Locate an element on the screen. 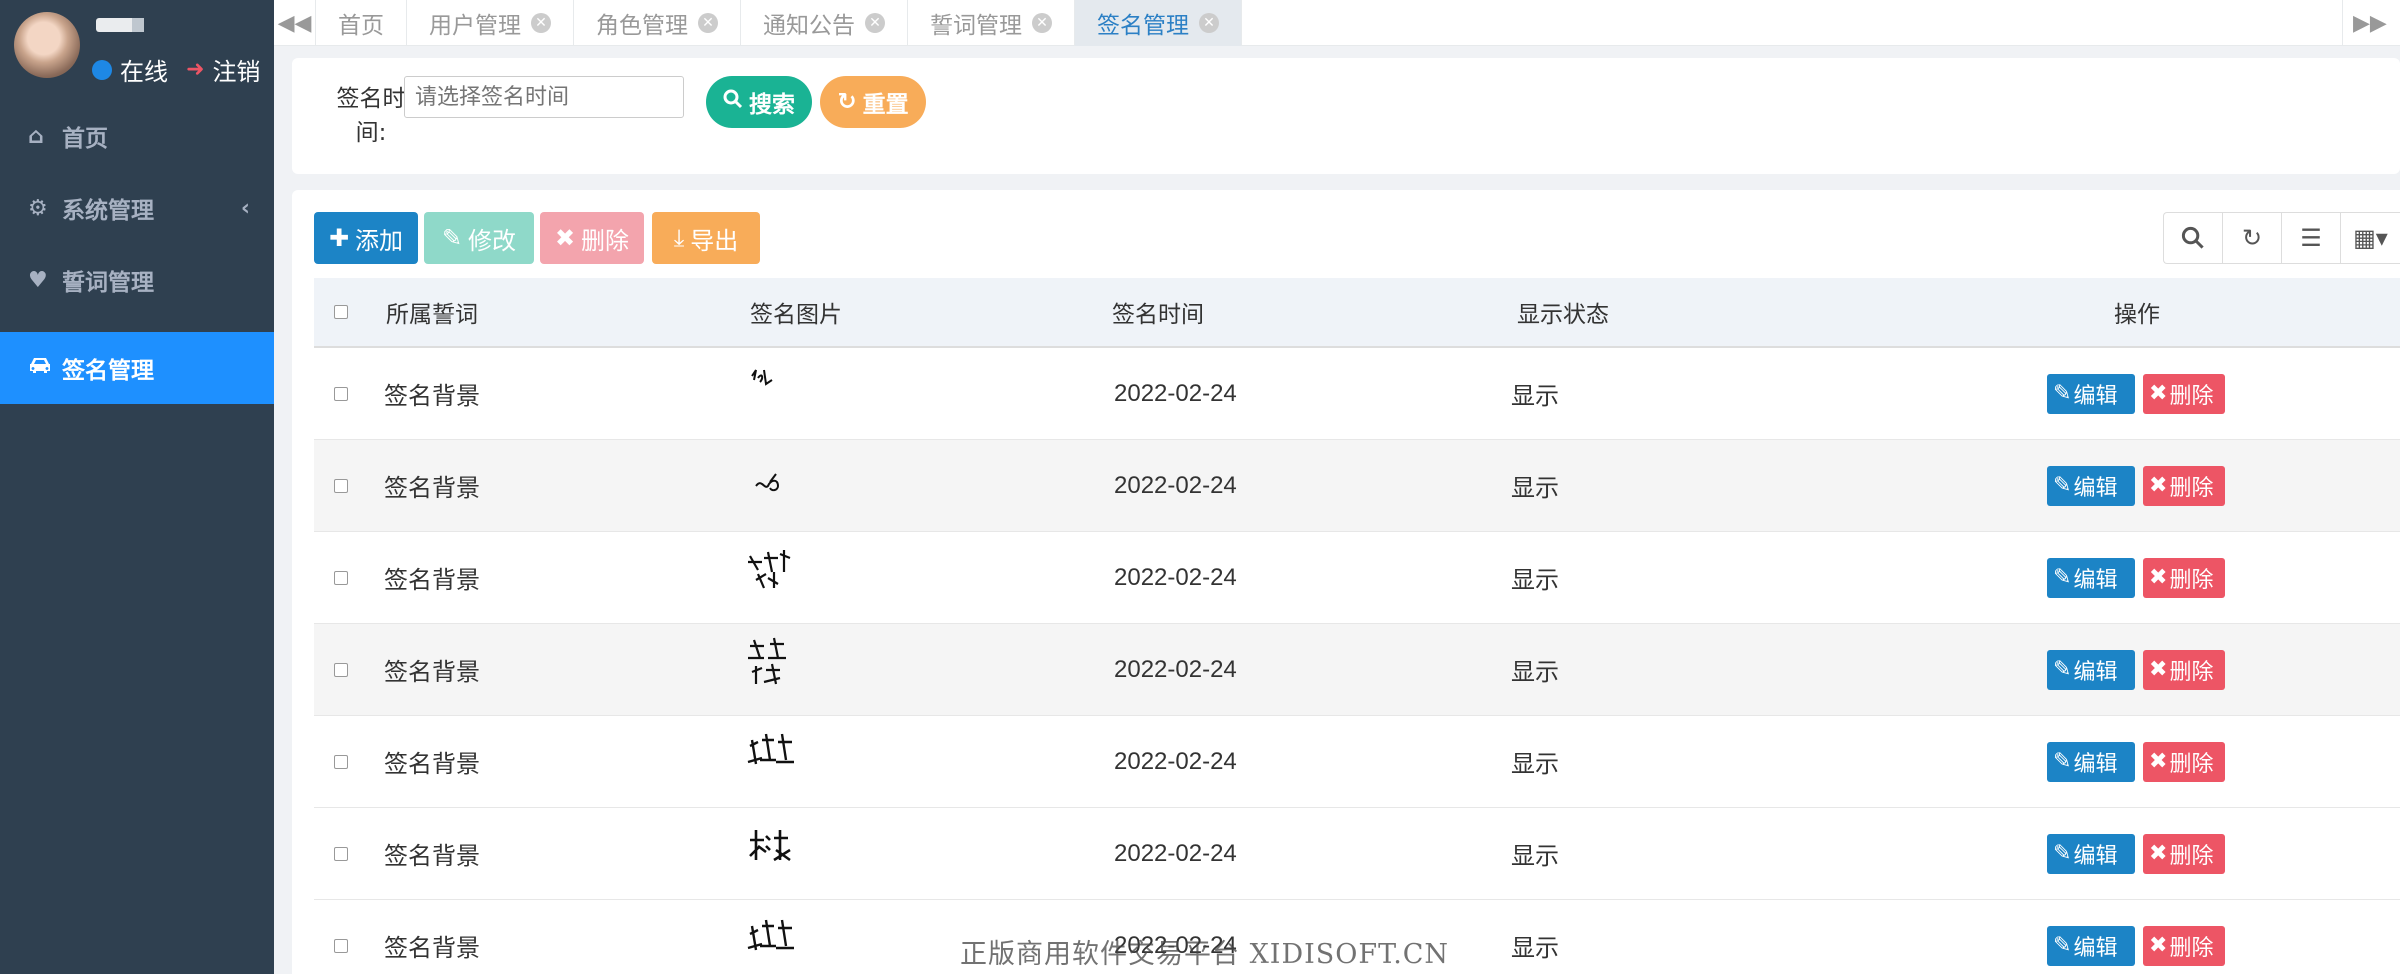 This screenshot has width=2400, height=974. header-signature-image: 签名图片 is located at coordinates (796, 312).